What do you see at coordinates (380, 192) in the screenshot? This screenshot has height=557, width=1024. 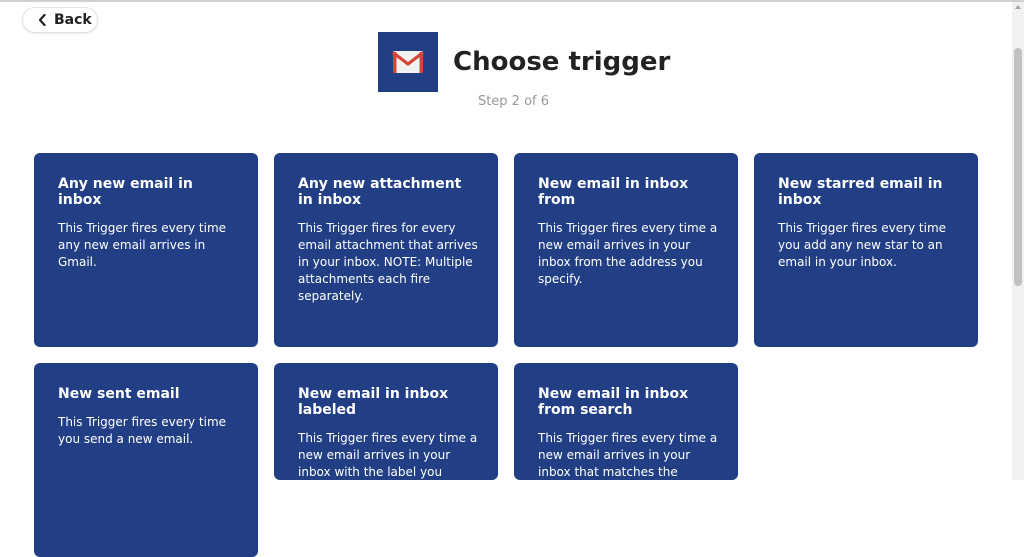 I see `trigger-title: Any new attachment in inbox` at bounding box center [380, 192].